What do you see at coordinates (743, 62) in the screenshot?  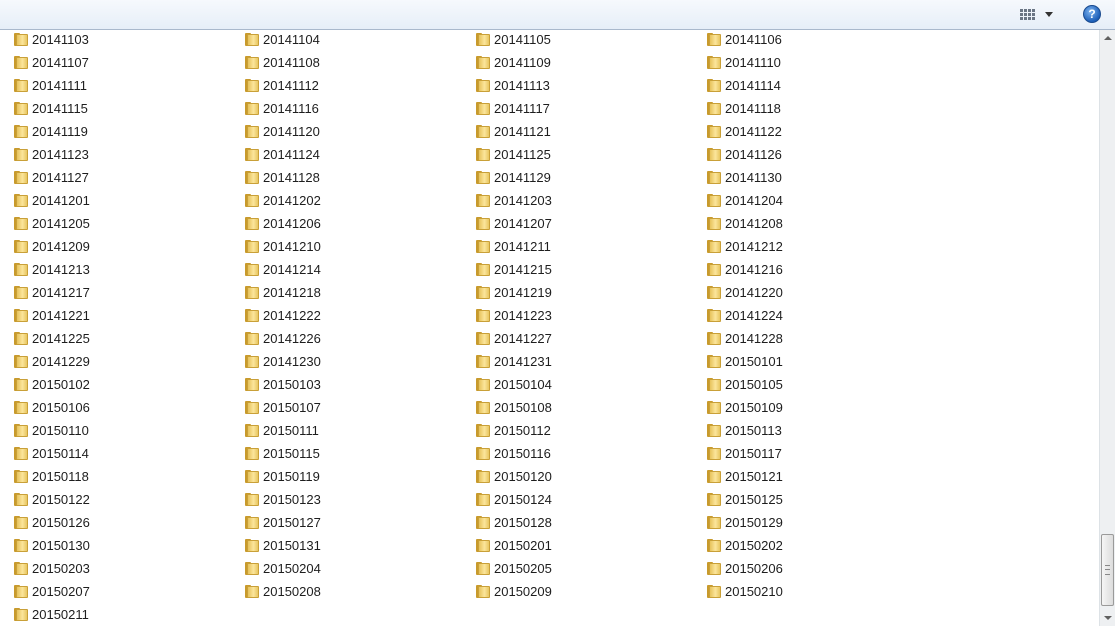 I see `folder-item: 20141110` at bounding box center [743, 62].